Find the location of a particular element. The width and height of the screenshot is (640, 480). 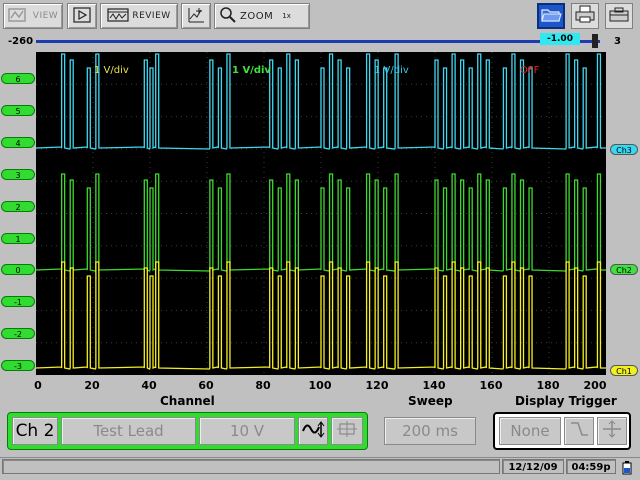

channel-select-button: Ch 2 is located at coordinates (35, 431).